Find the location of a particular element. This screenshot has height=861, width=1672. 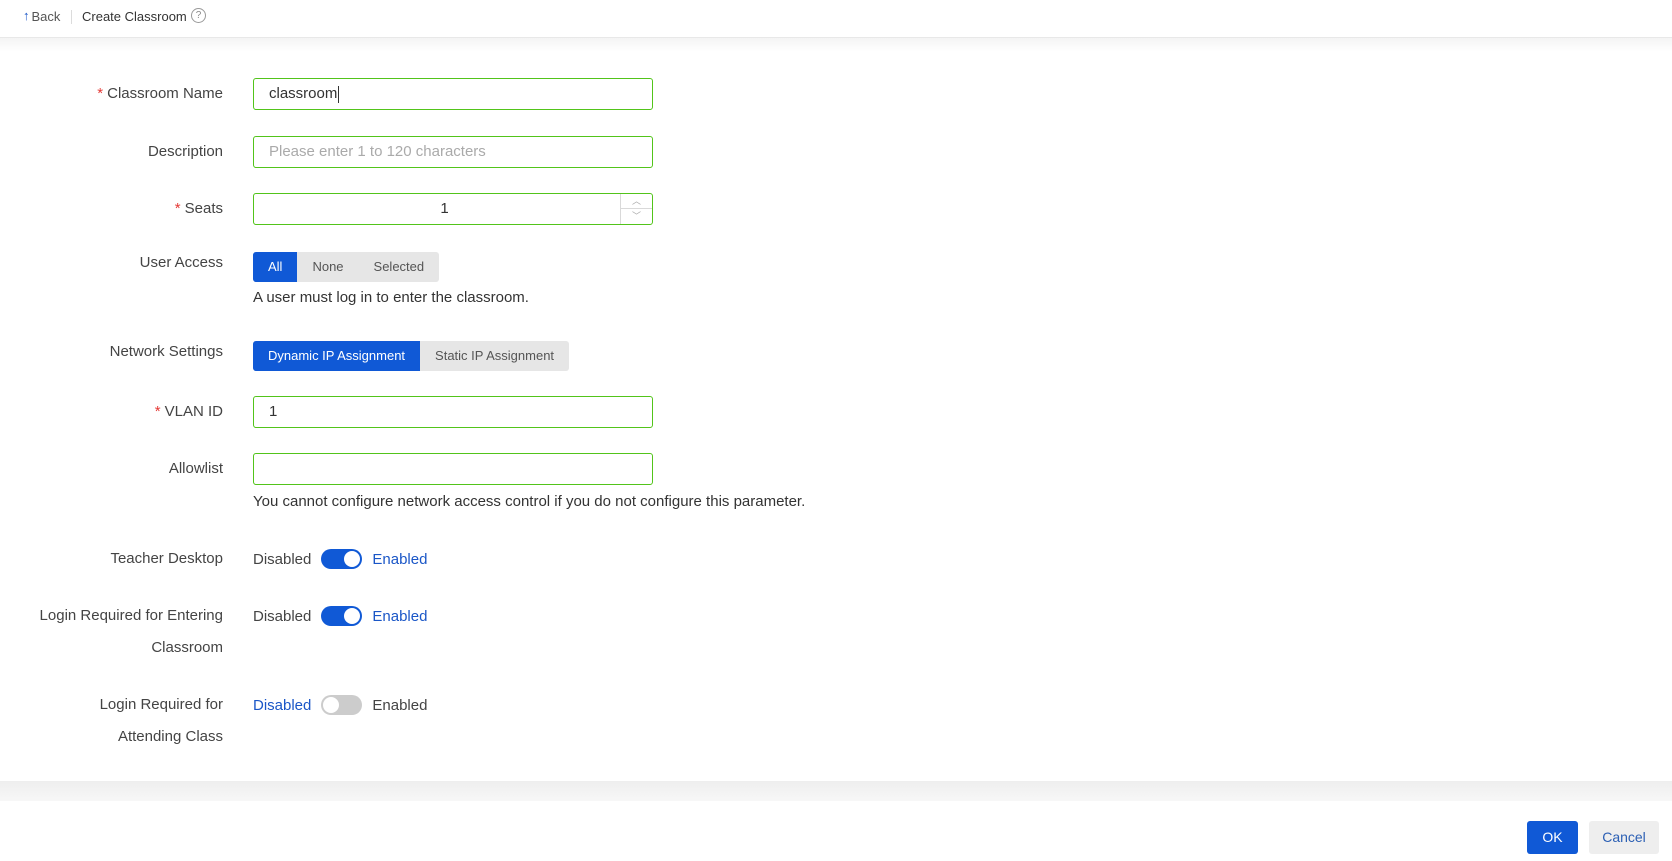

login-attending-switch-group: Disabled Enabled is located at coordinates (340, 705).